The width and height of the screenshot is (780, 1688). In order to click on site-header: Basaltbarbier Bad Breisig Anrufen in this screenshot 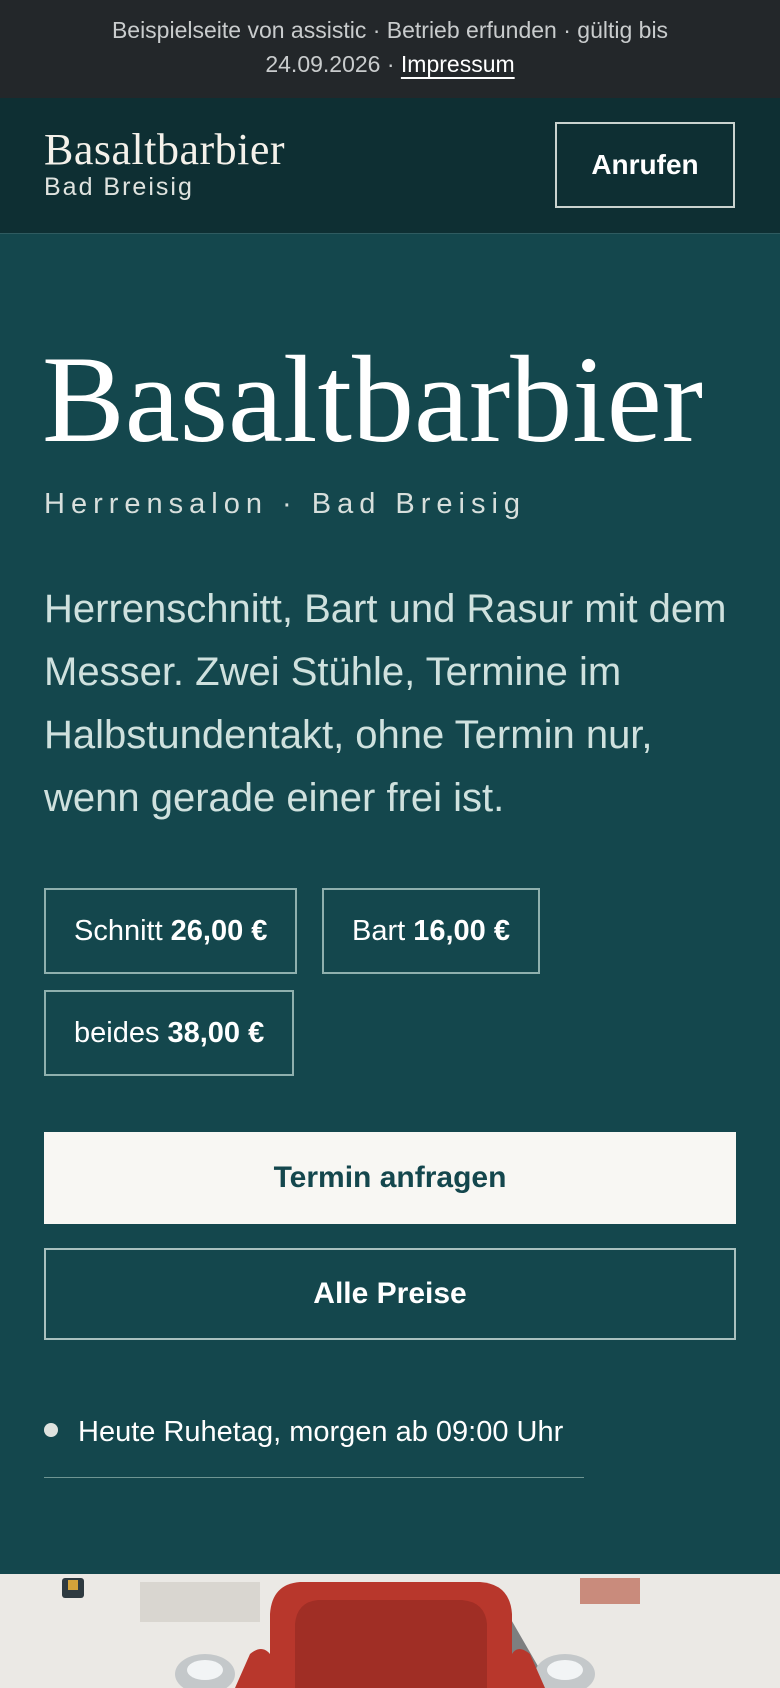, I will do `click(390, 166)`.